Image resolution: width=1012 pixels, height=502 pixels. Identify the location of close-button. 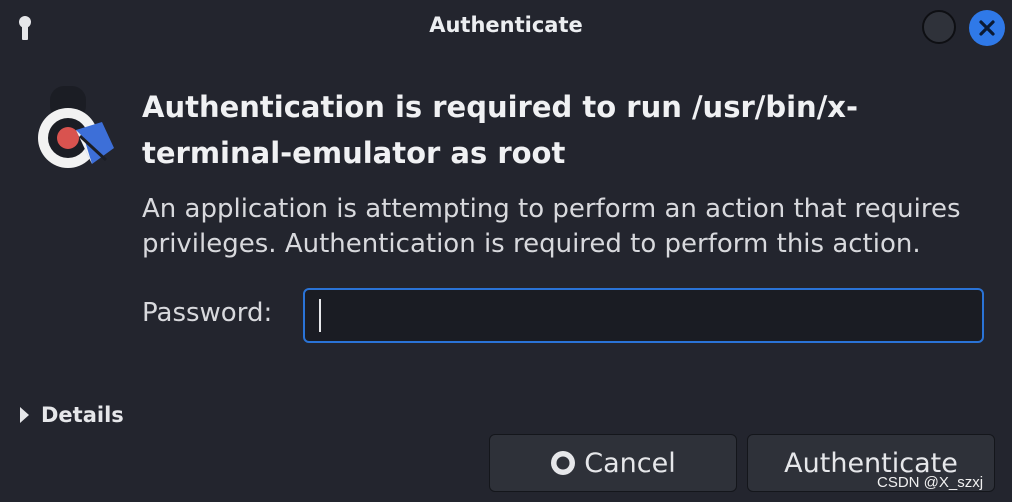
(987, 28).